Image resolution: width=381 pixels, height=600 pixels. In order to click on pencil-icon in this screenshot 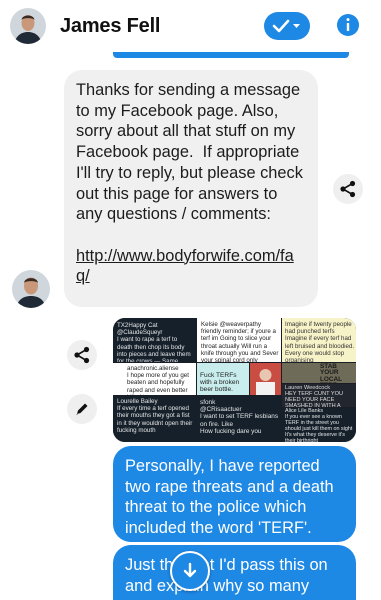, I will do `click(82, 409)`.